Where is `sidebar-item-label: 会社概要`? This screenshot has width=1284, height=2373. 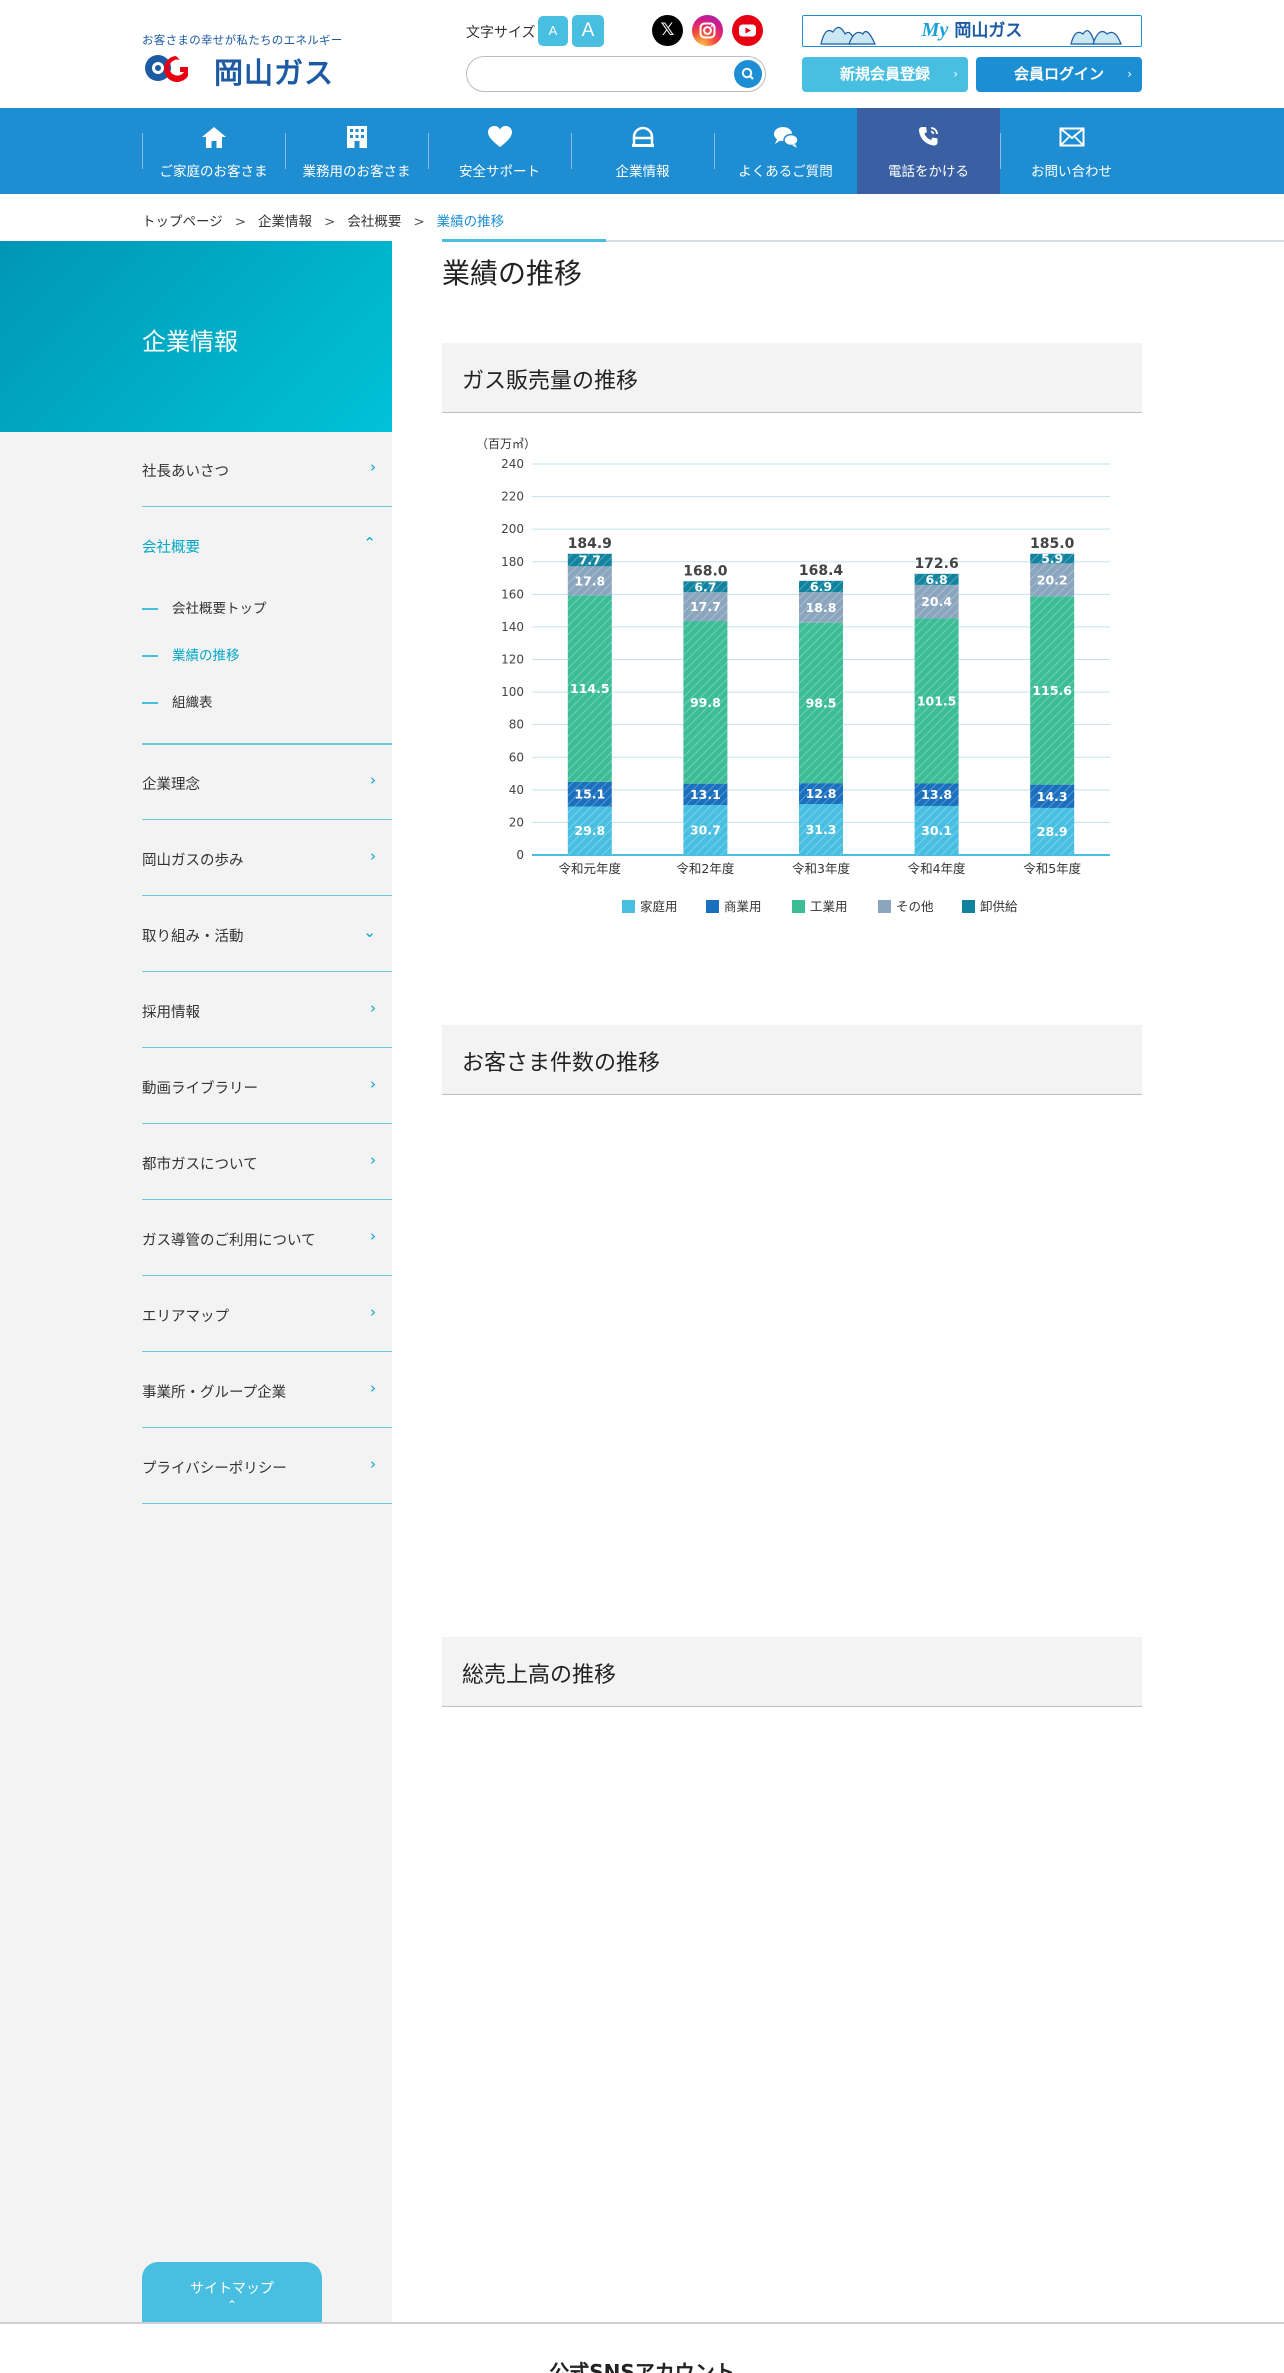 sidebar-item-label: 会社概要 is located at coordinates (171, 548).